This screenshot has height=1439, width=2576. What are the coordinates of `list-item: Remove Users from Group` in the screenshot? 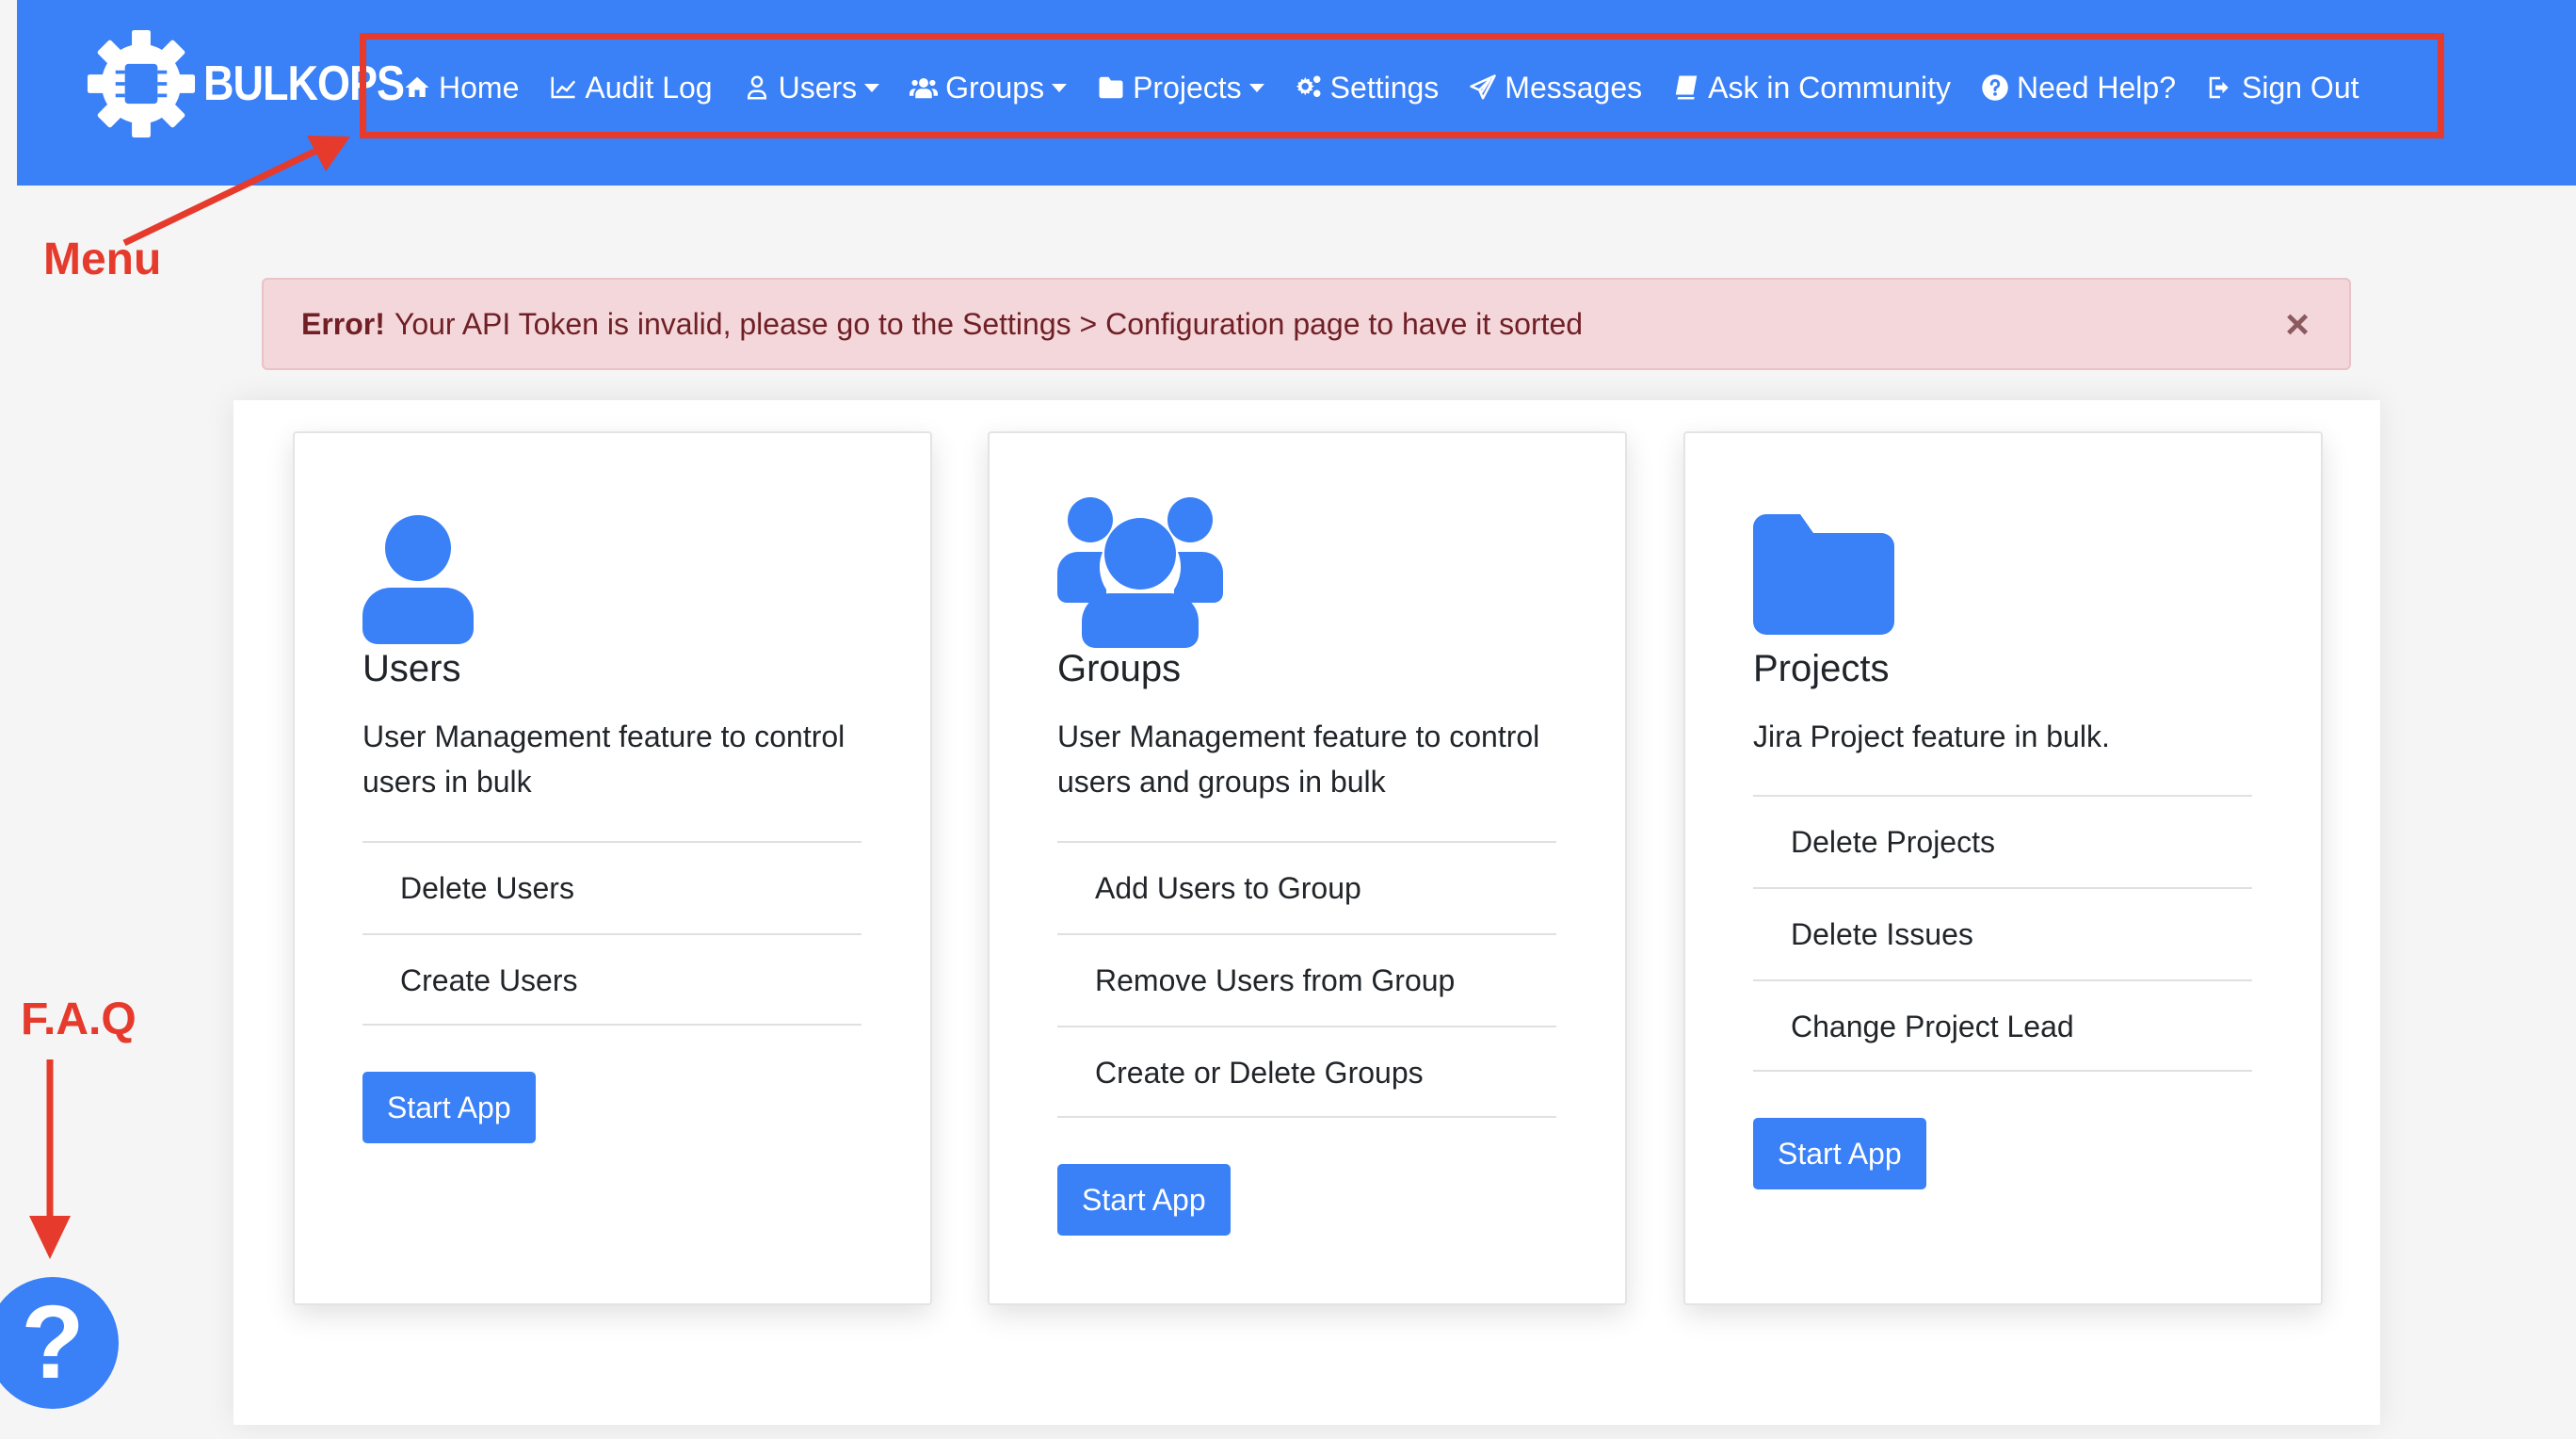 It's located at (1306, 980).